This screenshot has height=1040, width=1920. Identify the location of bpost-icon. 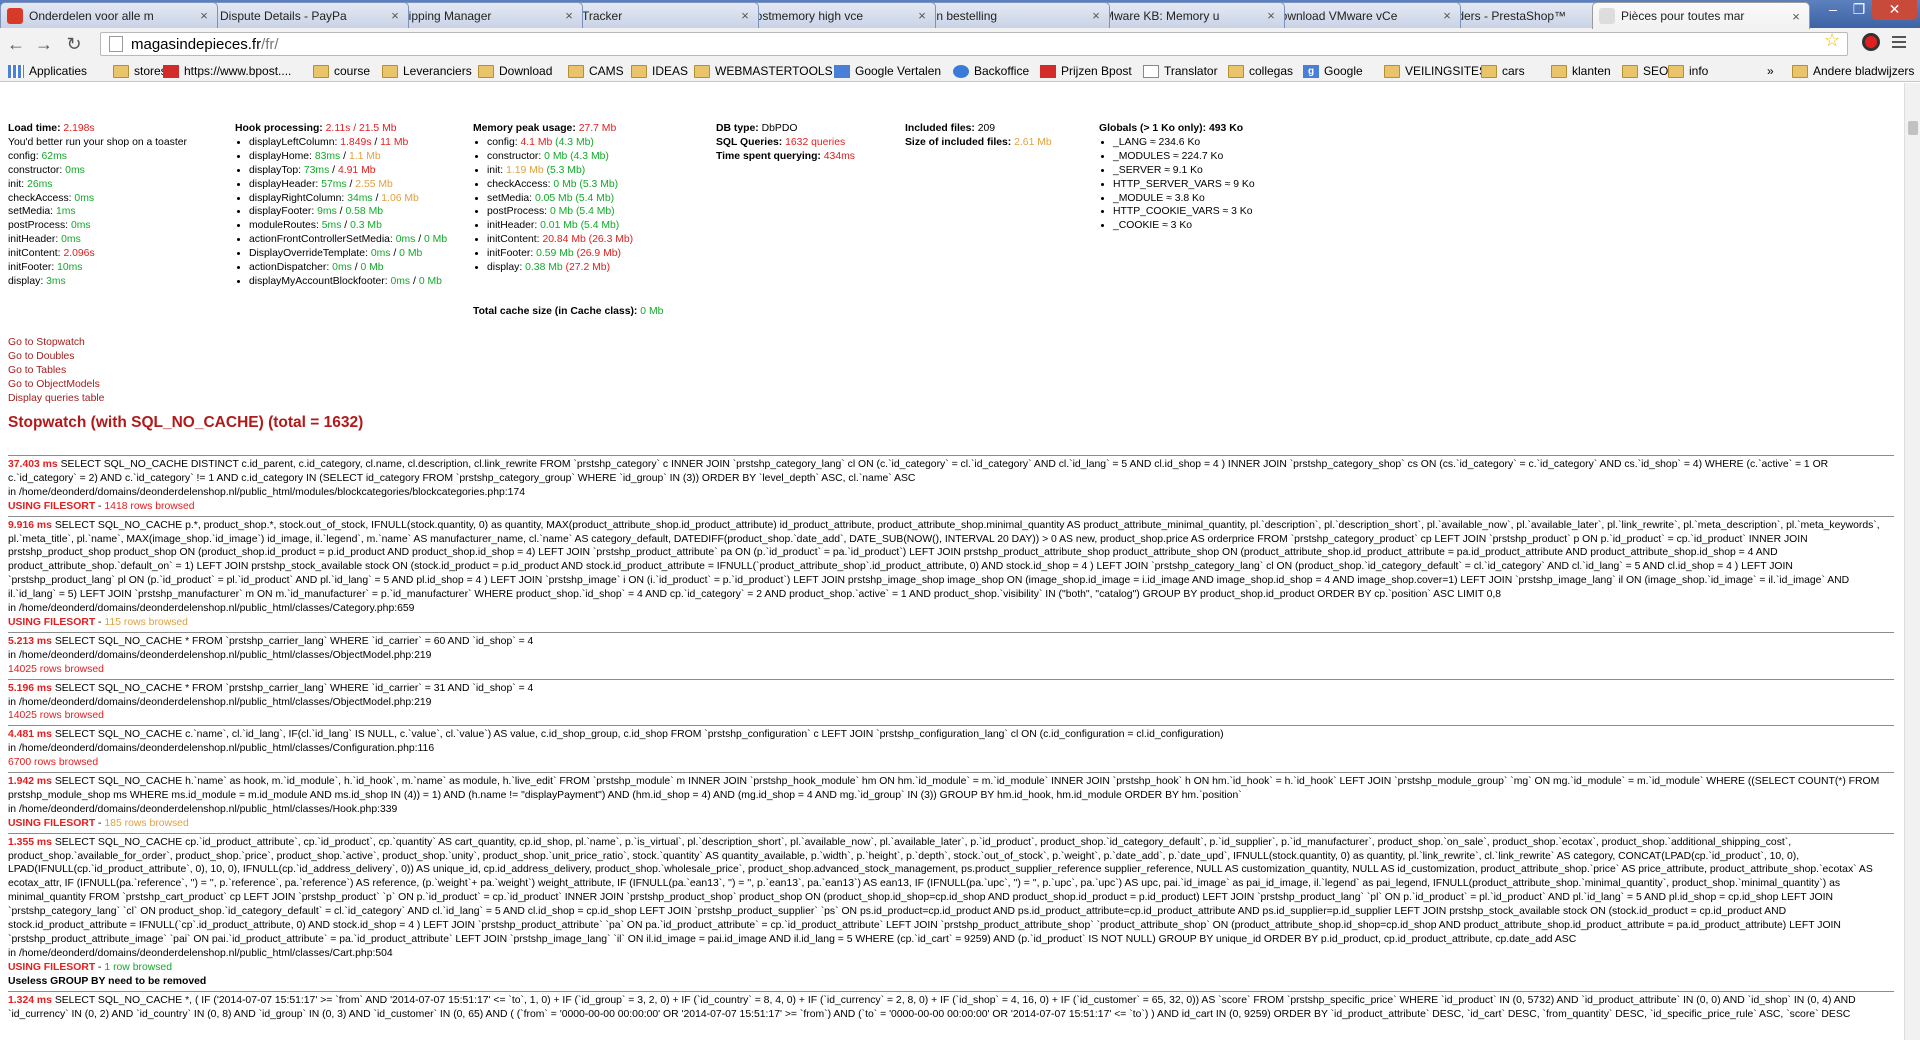
(171, 71).